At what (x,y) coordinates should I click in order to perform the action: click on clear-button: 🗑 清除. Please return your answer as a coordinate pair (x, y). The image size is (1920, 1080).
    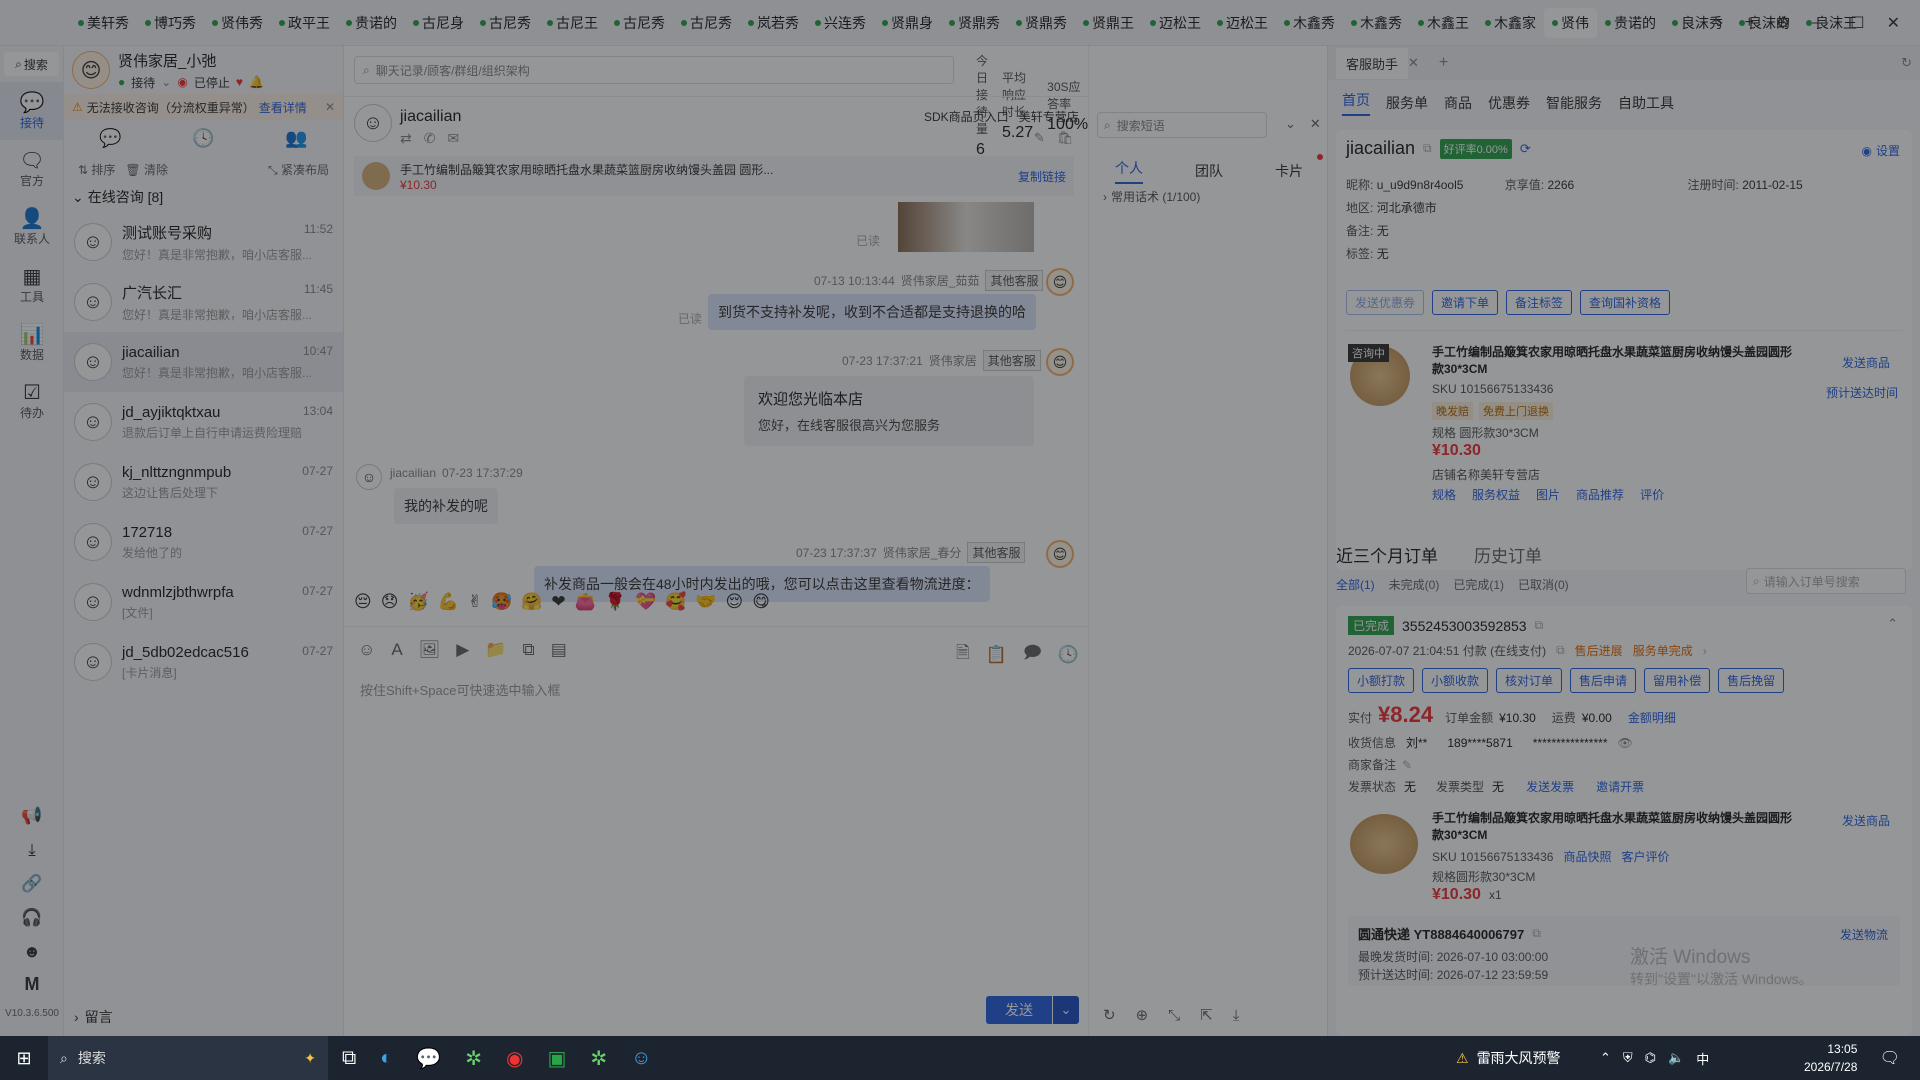
    Looking at the image, I should click on (146, 169).